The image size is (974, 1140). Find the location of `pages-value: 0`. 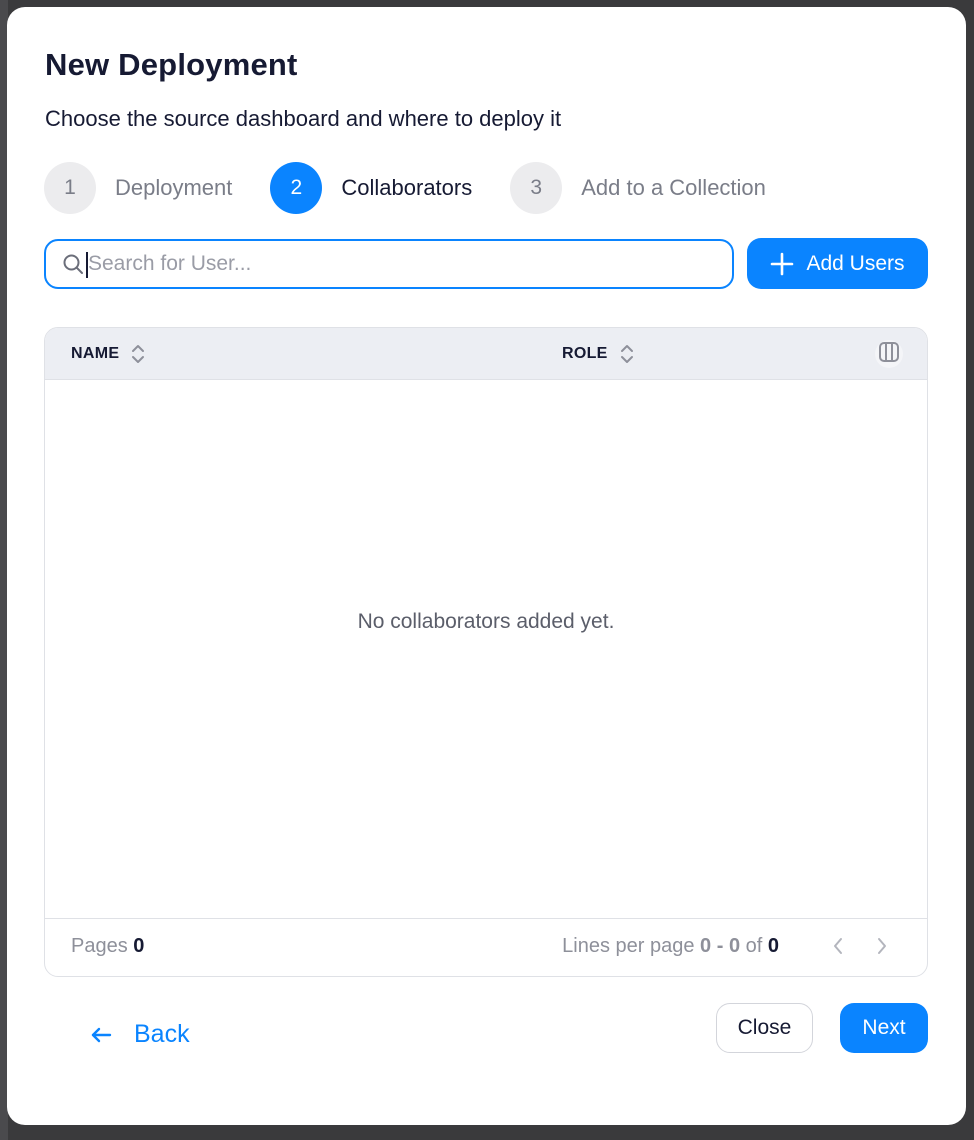

pages-value: 0 is located at coordinates (139, 946).